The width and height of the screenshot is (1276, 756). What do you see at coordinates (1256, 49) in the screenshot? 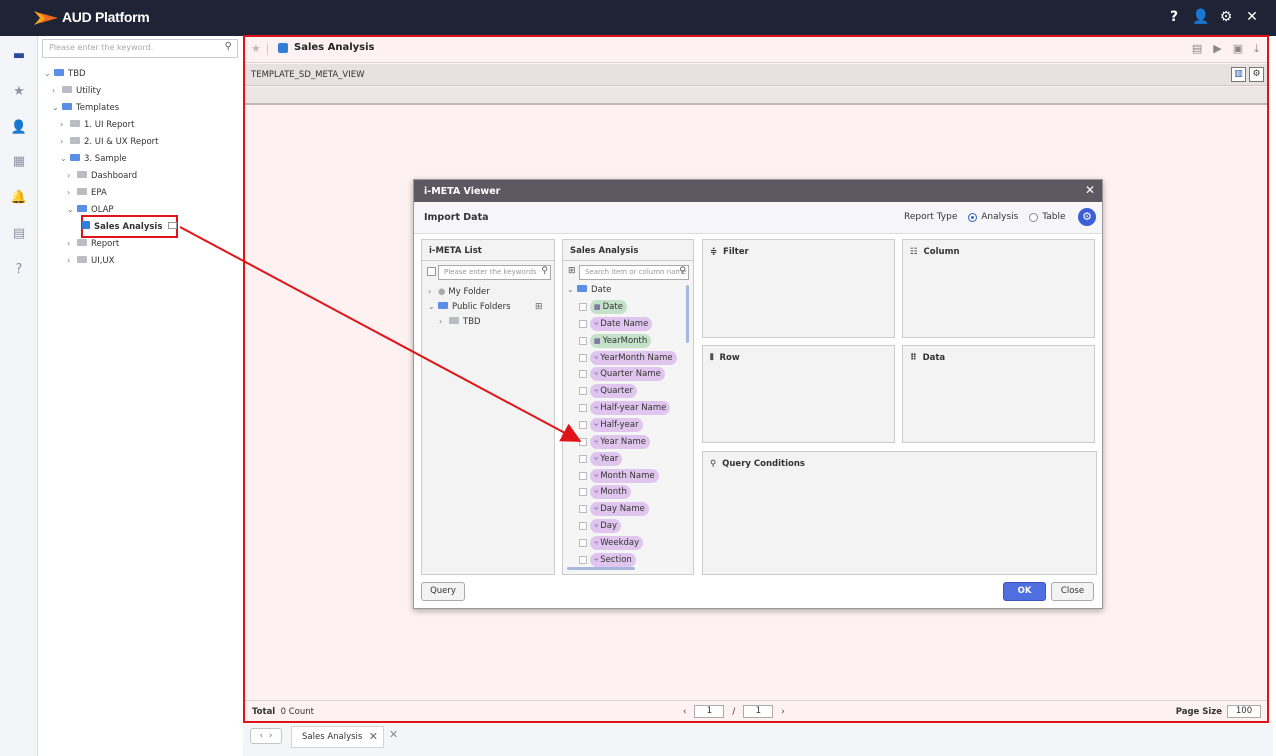
I see `download-icon: ⤓` at bounding box center [1256, 49].